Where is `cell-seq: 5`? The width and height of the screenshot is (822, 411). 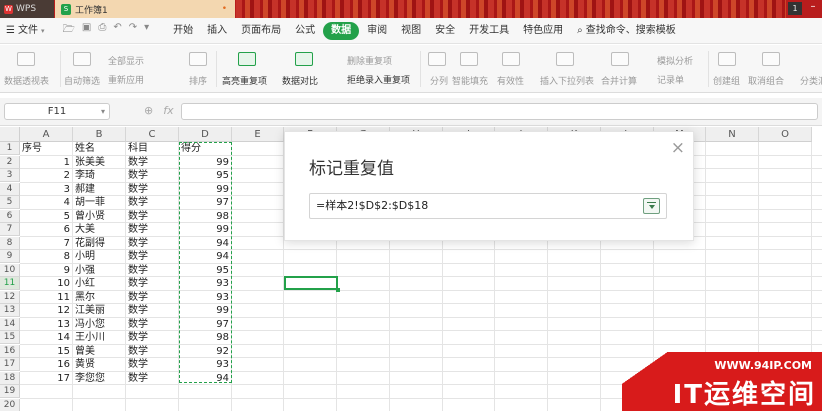
cell-seq: 5 is located at coordinates (46, 216).